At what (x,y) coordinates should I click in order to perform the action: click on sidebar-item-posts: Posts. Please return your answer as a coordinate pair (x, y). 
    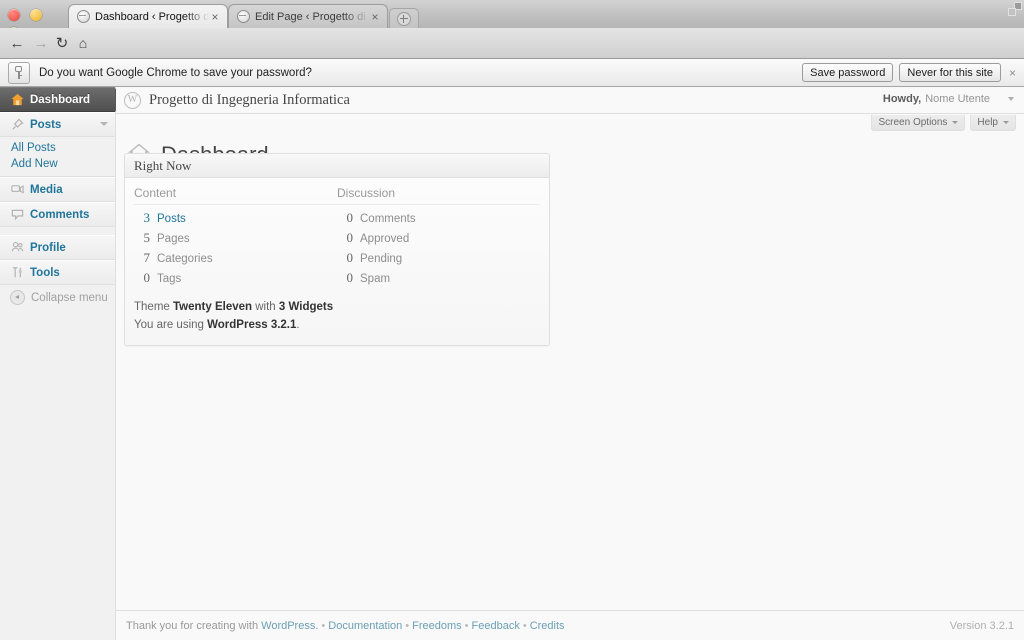
    Looking at the image, I should click on (57, 124).